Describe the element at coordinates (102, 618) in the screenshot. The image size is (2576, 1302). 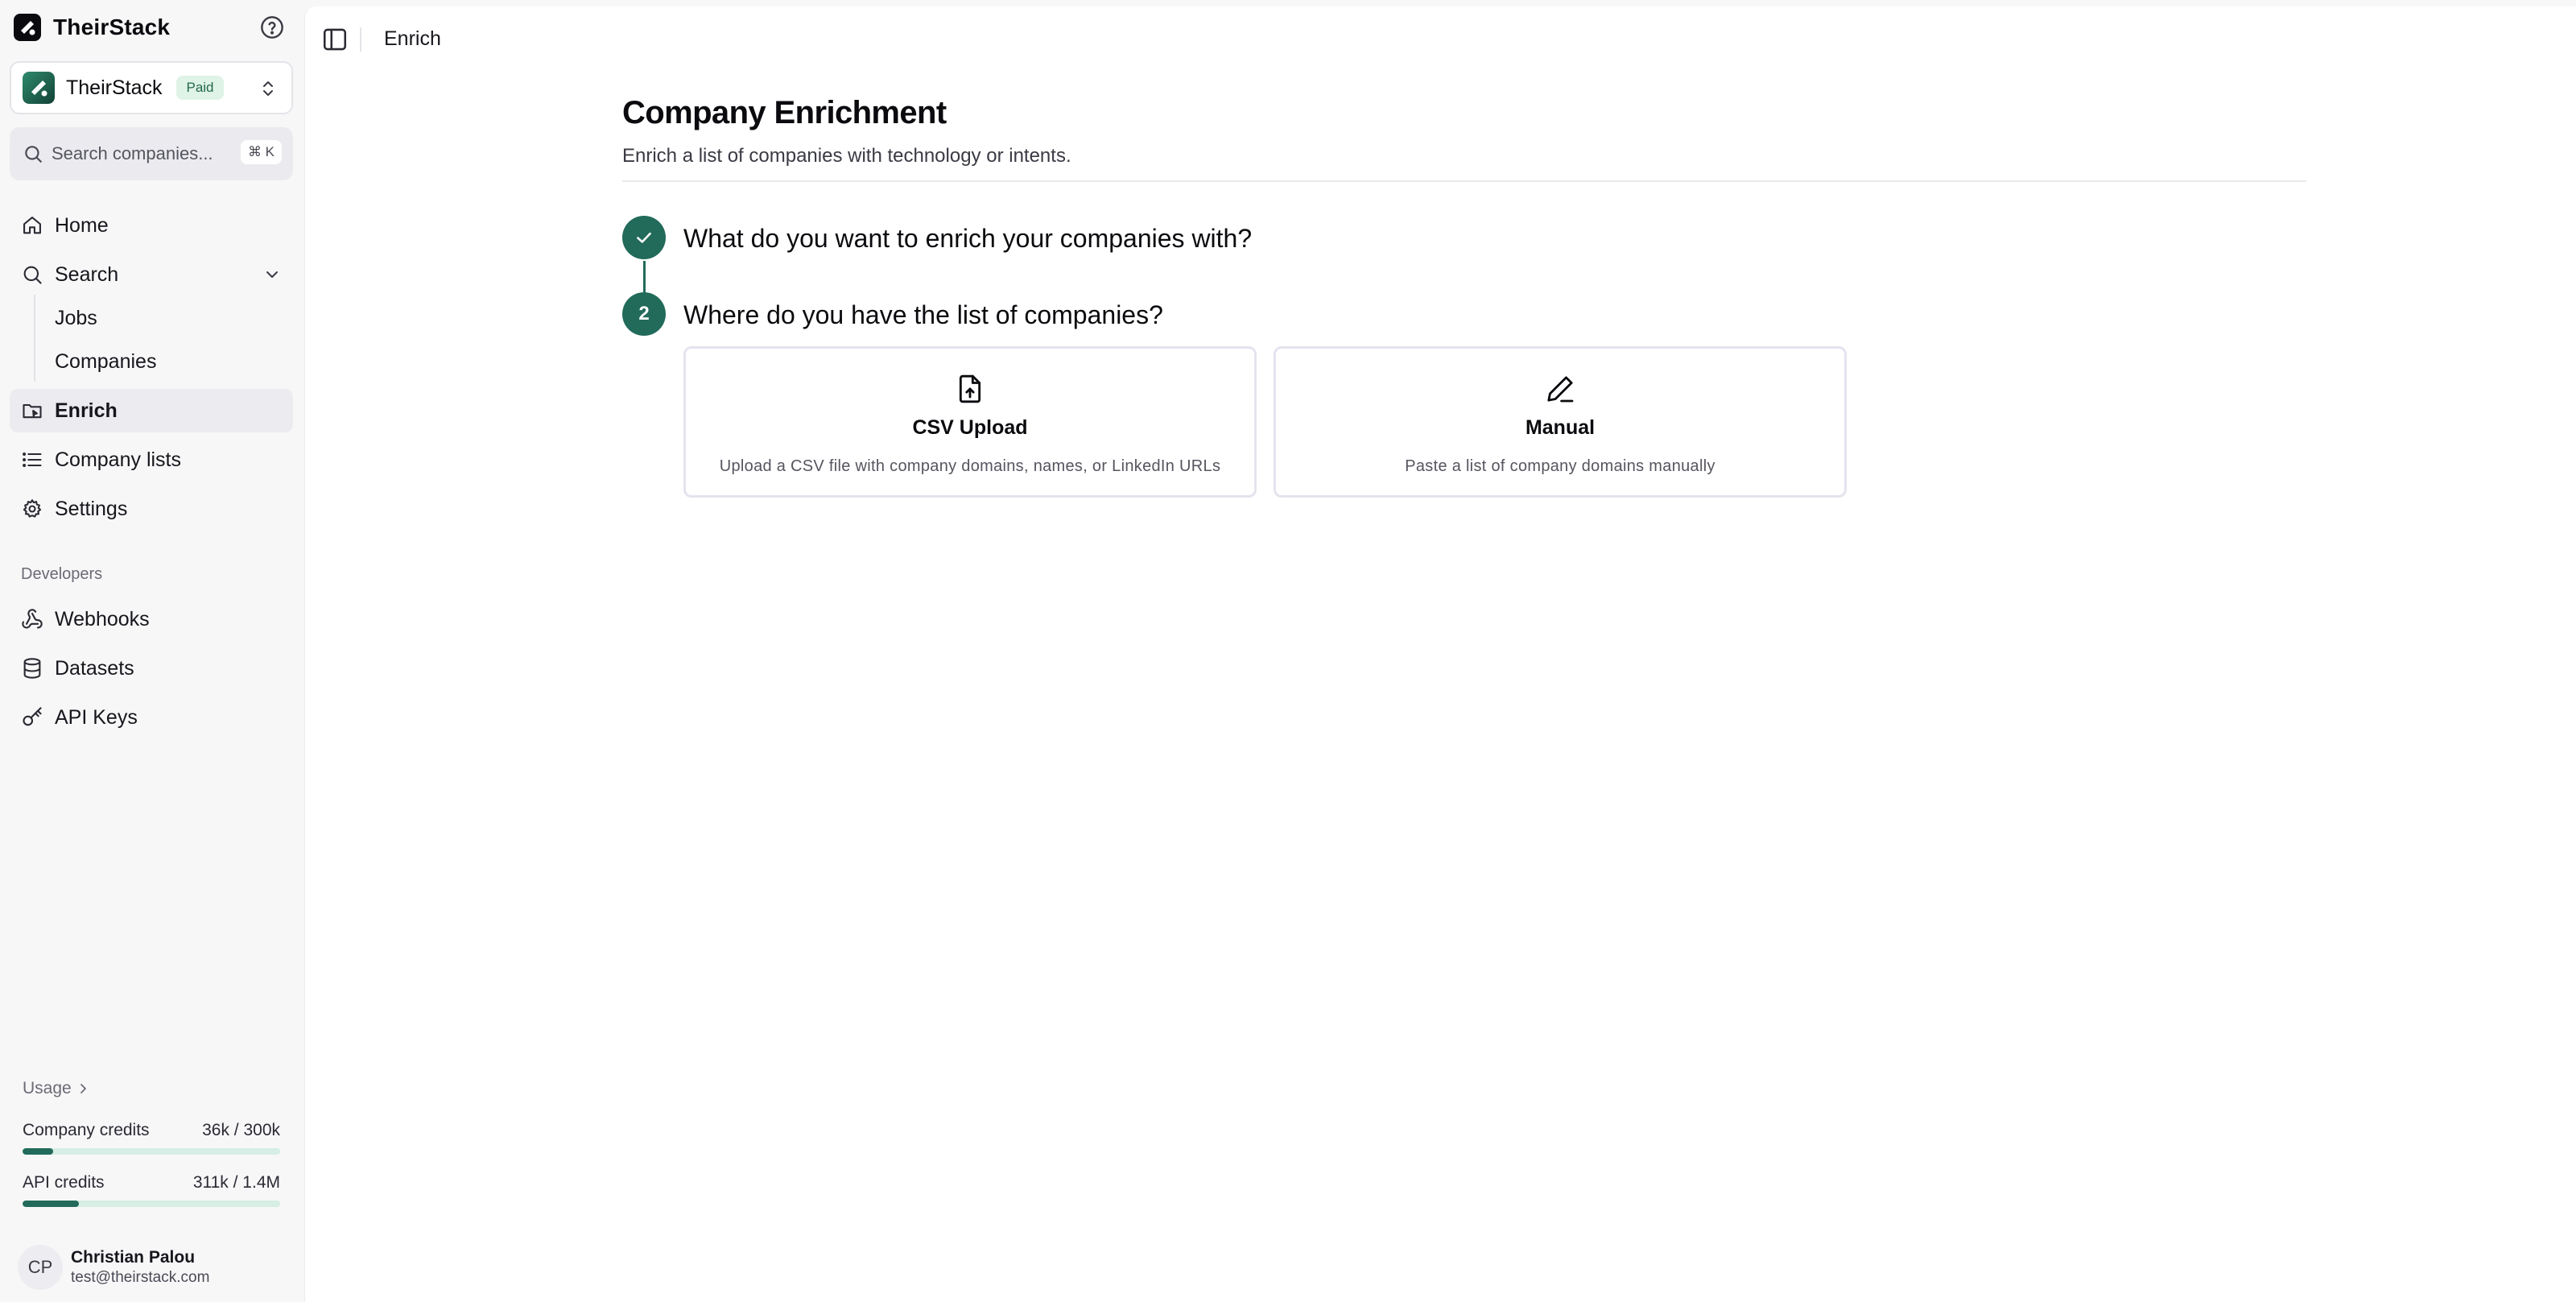
I see `nav-label-webhooks: Webhooks` at that location.